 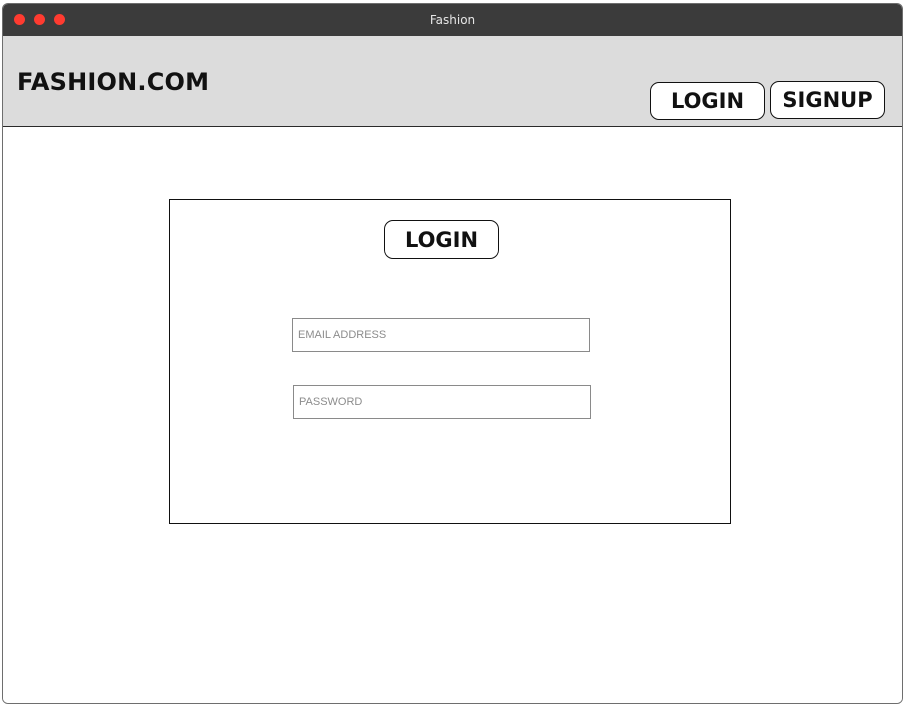 What do you see at coordinates (452, 81) in the screenshot?
I see `site-header: FASHION.COM LOGIN SIGNUP` at bounding box center [452, 81].